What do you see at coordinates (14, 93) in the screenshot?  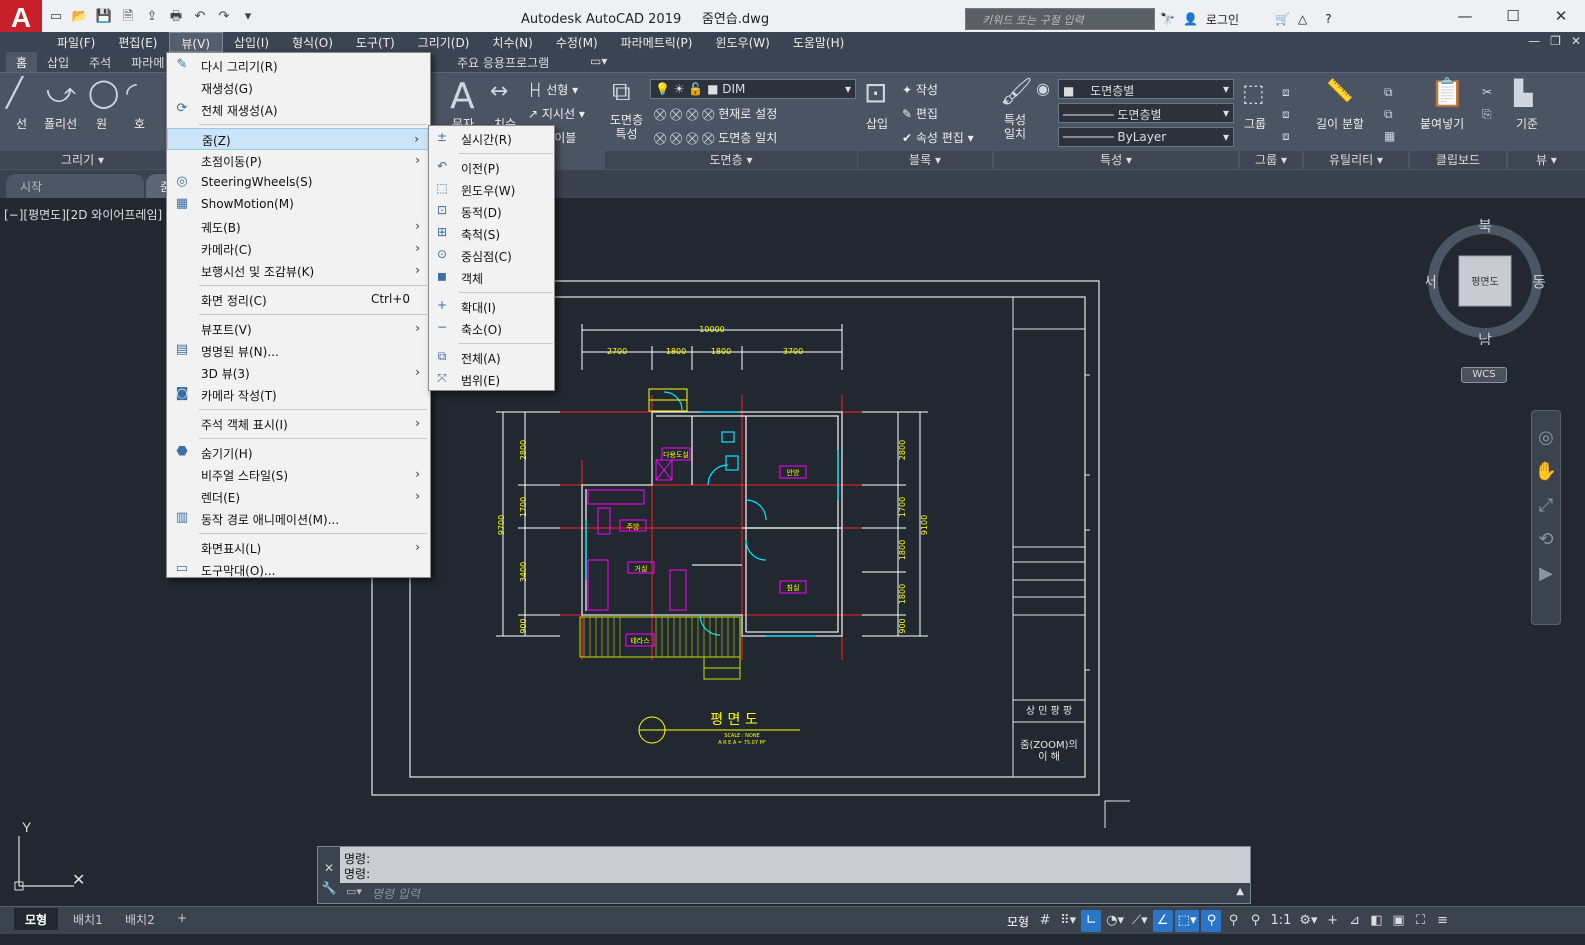 I see `line-icon: ╱` at bounding box center [14, 93].